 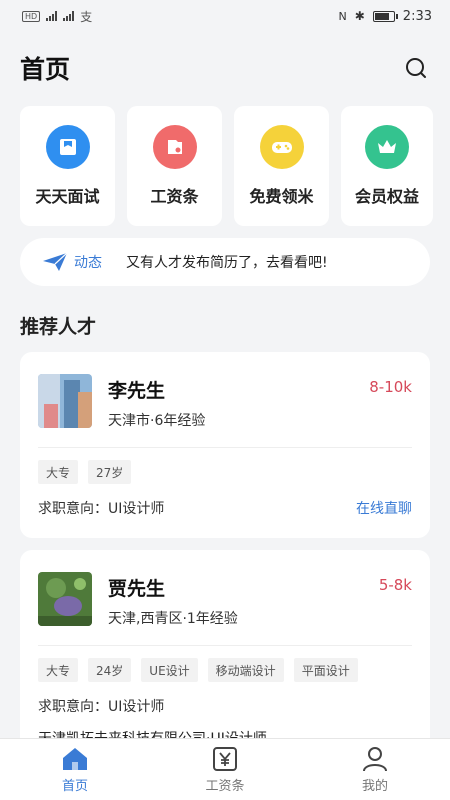 I want to click on quick-action-label: 天天面试, so click(x=67, y=196).